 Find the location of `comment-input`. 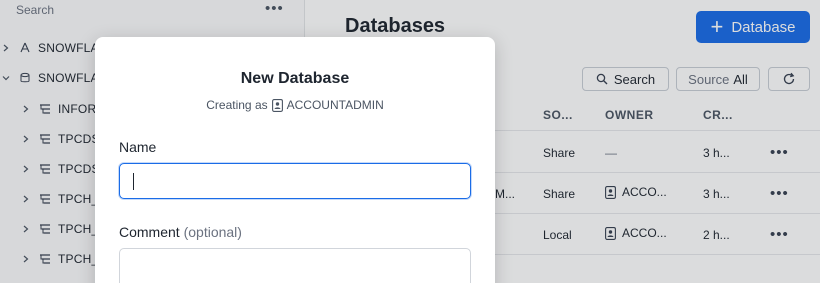

comment-input is located at coordinates (295, 266).